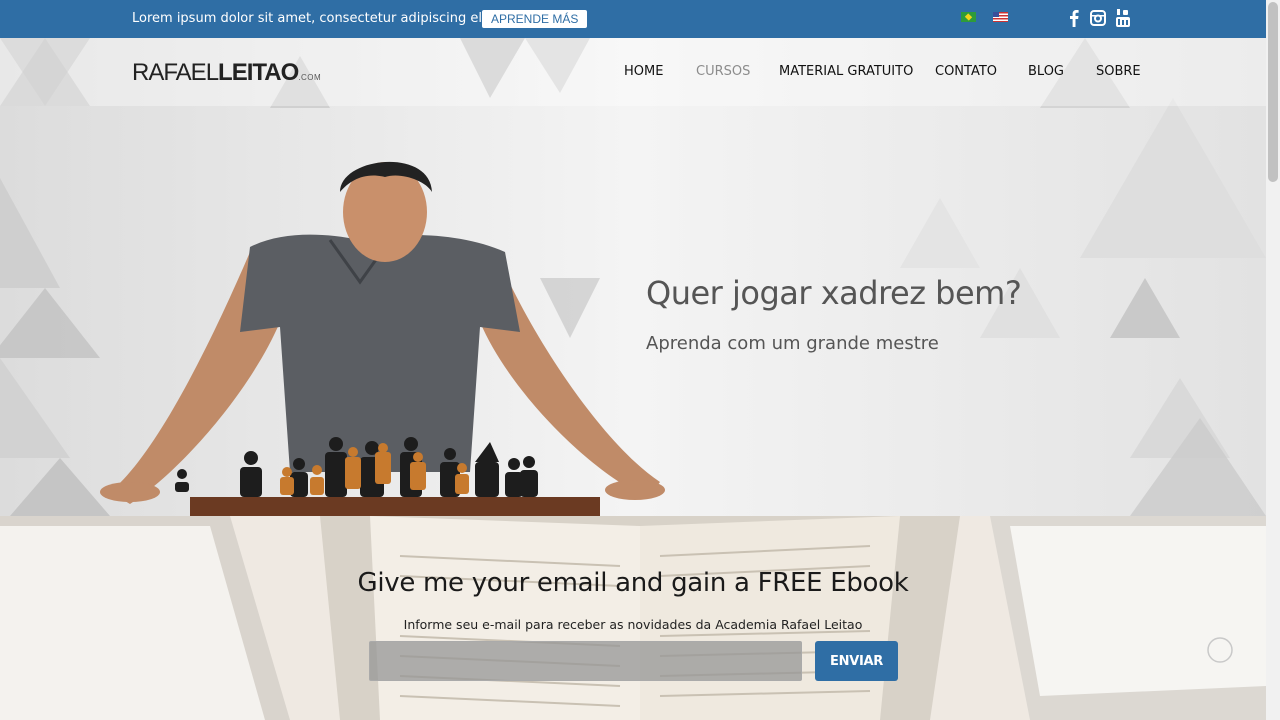  I want to click on email-input, so click(585, 661).